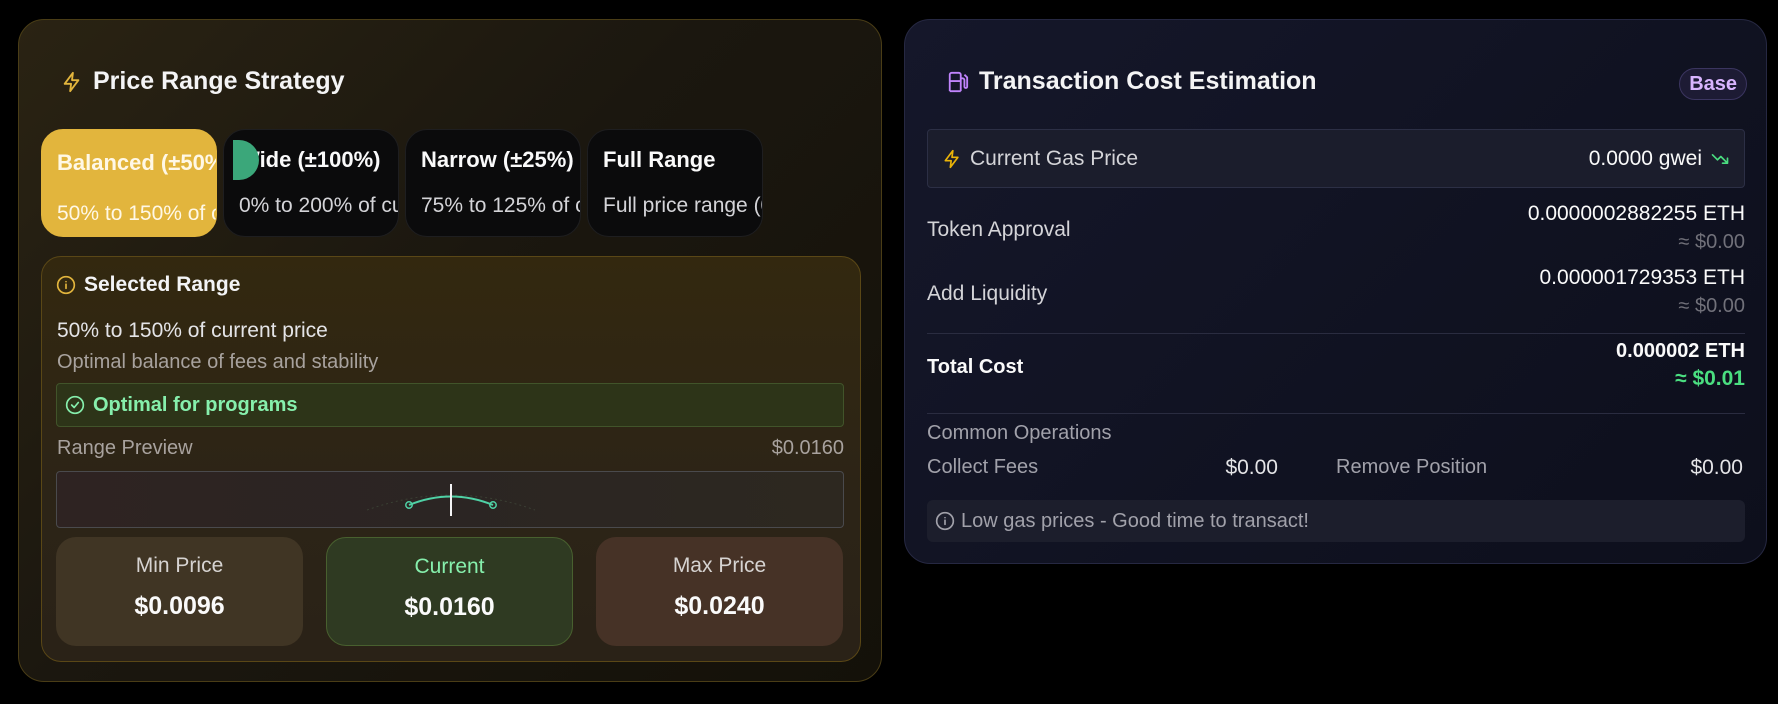 This screenshot has height=704, width=1778. I want to click on optimal-badge: Optimal for programs, so click(450, 405).